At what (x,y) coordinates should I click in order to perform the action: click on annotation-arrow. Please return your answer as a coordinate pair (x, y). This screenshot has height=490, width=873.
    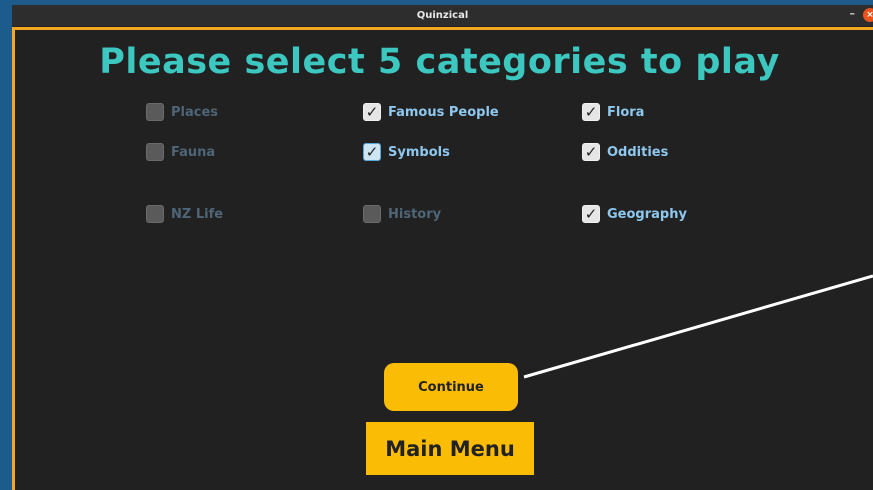
    Looking at the image, I should click on (698, 326).